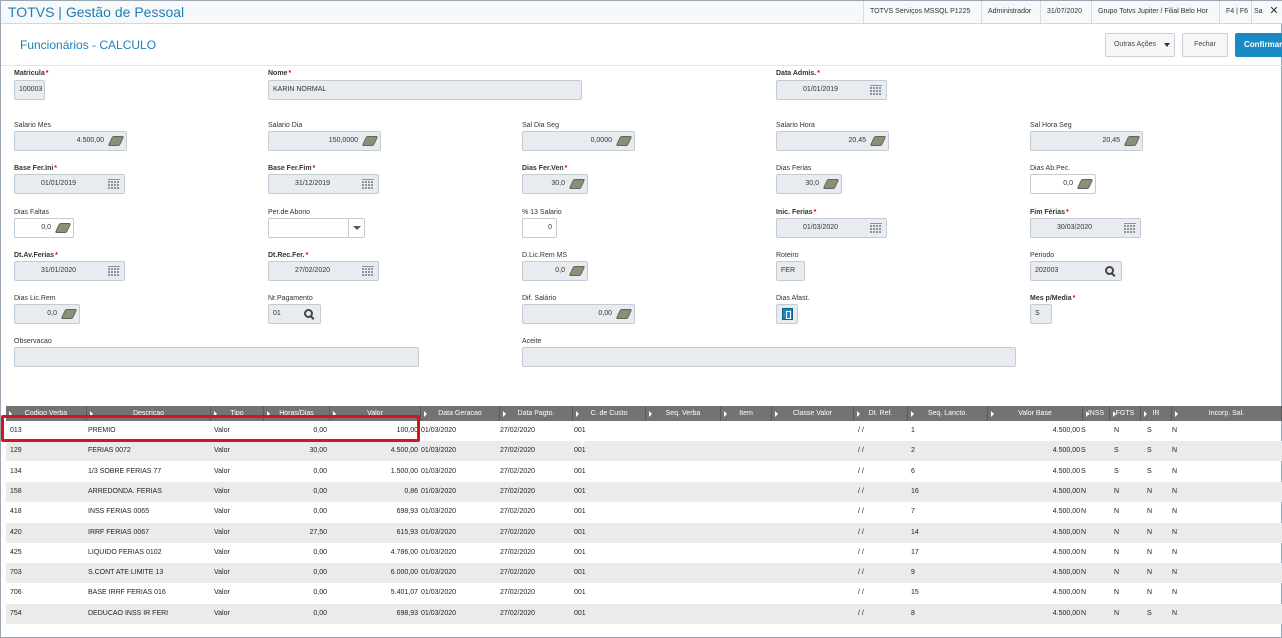 The width and height of the screenshot is (1282, 638). I want to click on col-item: Item, so click(746, 413).